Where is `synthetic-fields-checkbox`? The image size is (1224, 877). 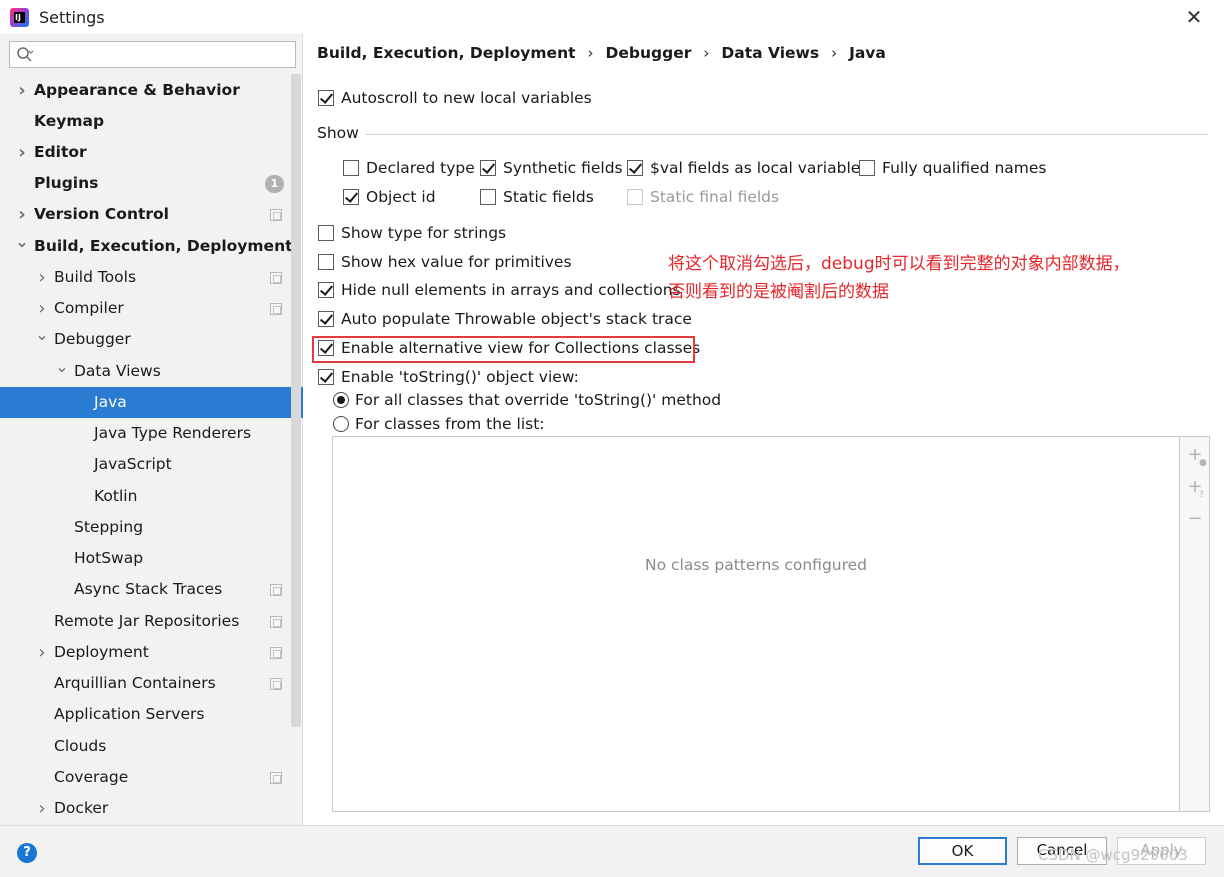 synthetic-fields-checkbox is located at coordinates (488, 168).